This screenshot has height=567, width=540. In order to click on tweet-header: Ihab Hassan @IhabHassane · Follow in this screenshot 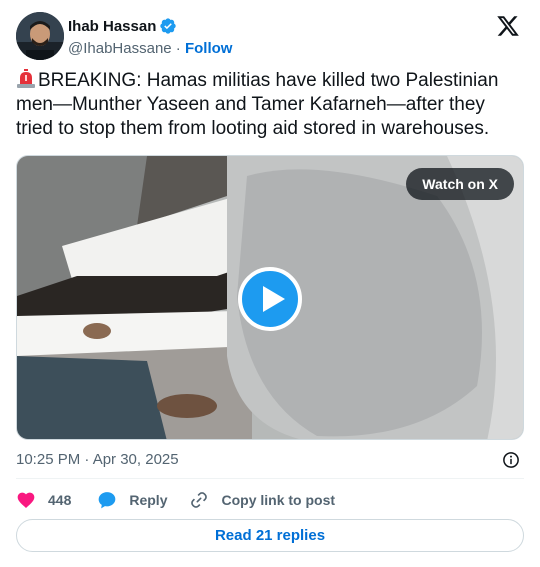, I will do `click(270, 36)`.